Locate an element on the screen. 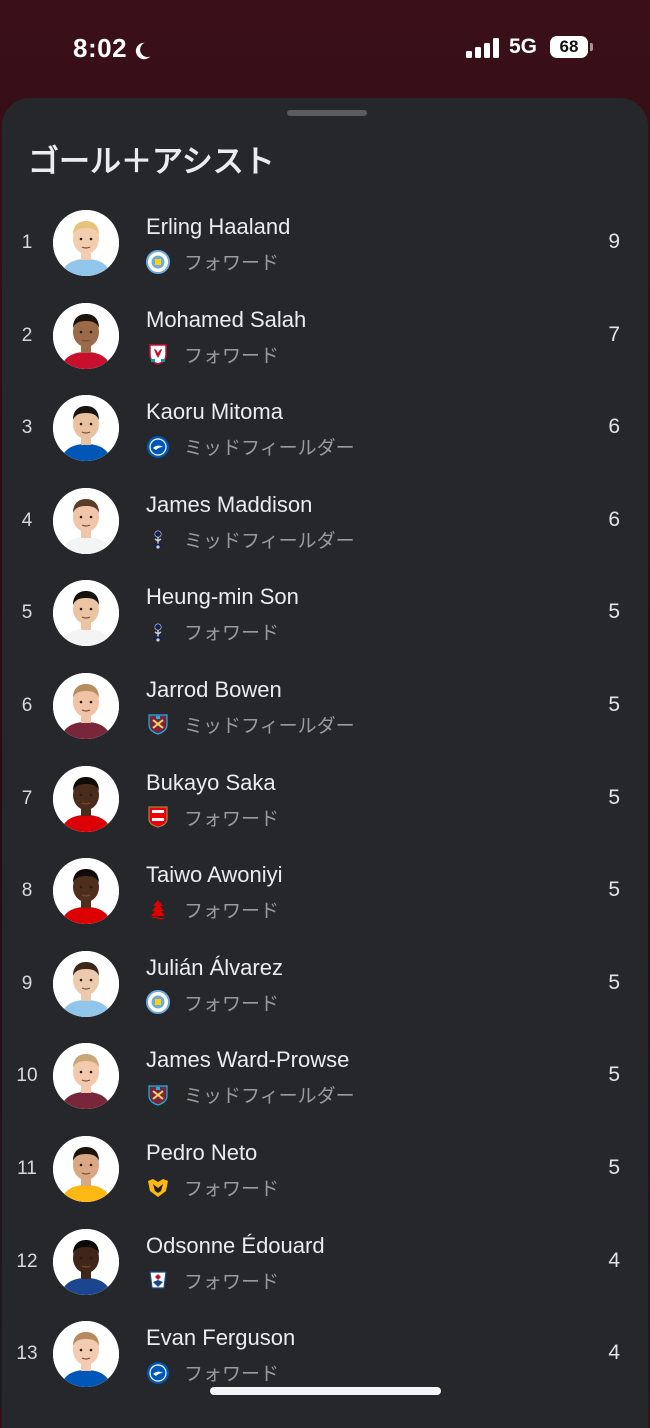  goals-plus-assists-value: 9 is located at coordinates (614, 241).